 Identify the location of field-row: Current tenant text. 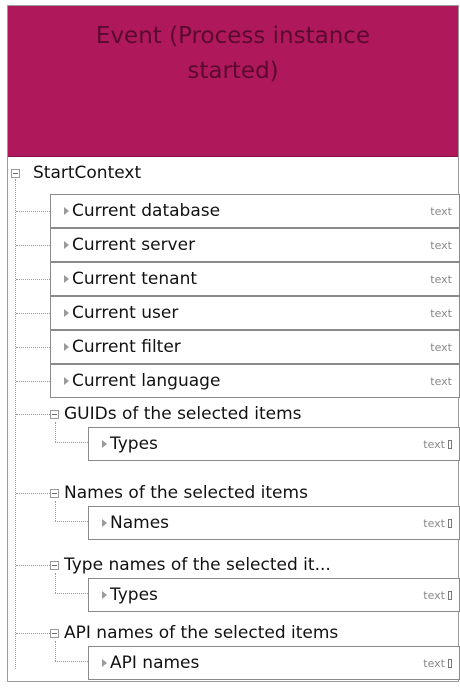
(255, 279).